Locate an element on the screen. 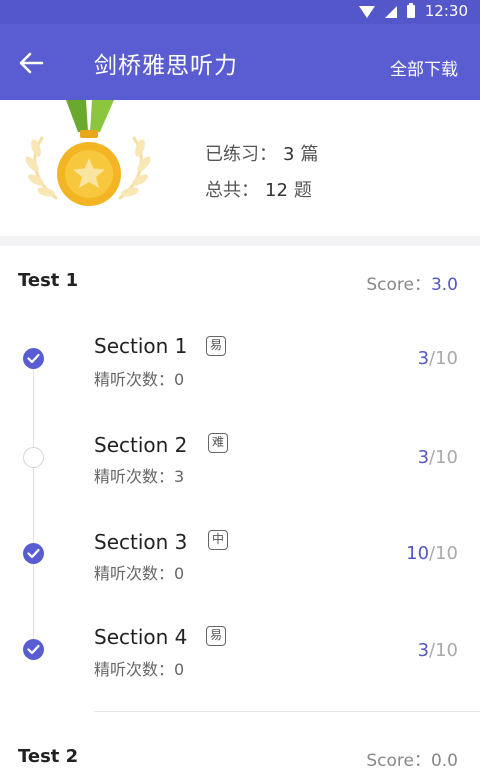  download-all-button: 全部下载 is located at coordinates (424, 67).